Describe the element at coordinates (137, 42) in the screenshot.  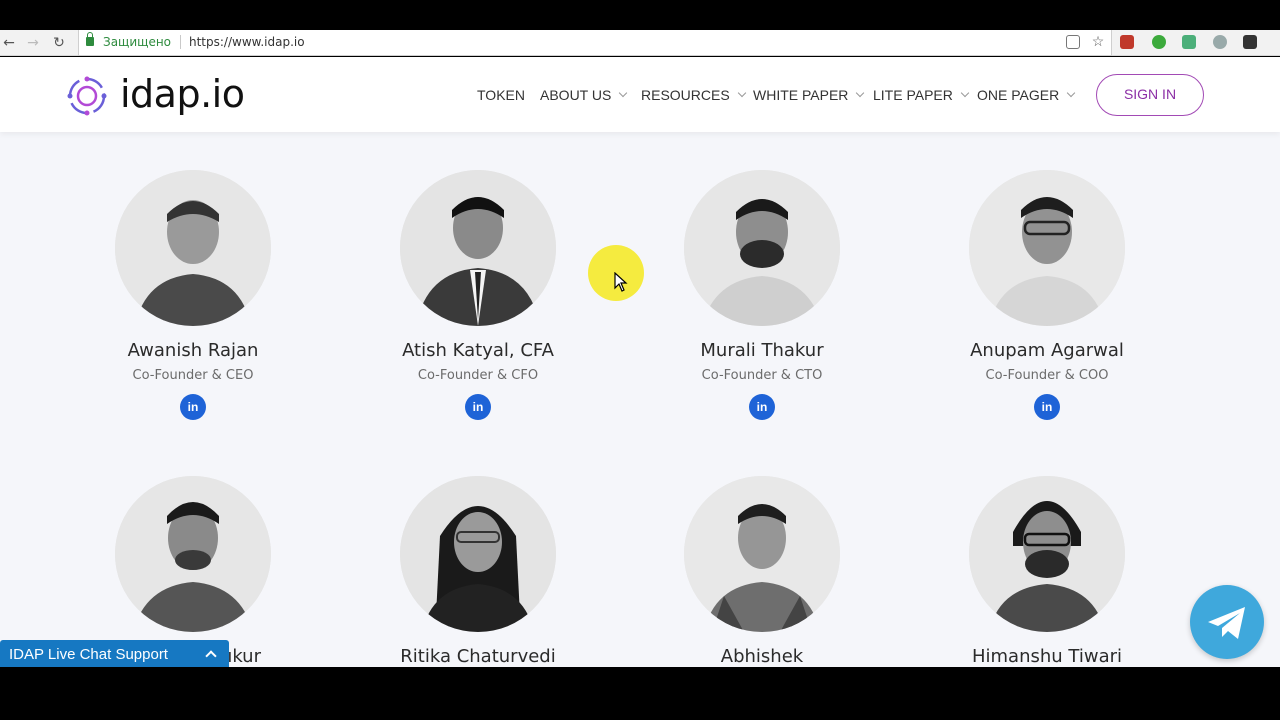
I see `secure-label: Защищено` at that location.